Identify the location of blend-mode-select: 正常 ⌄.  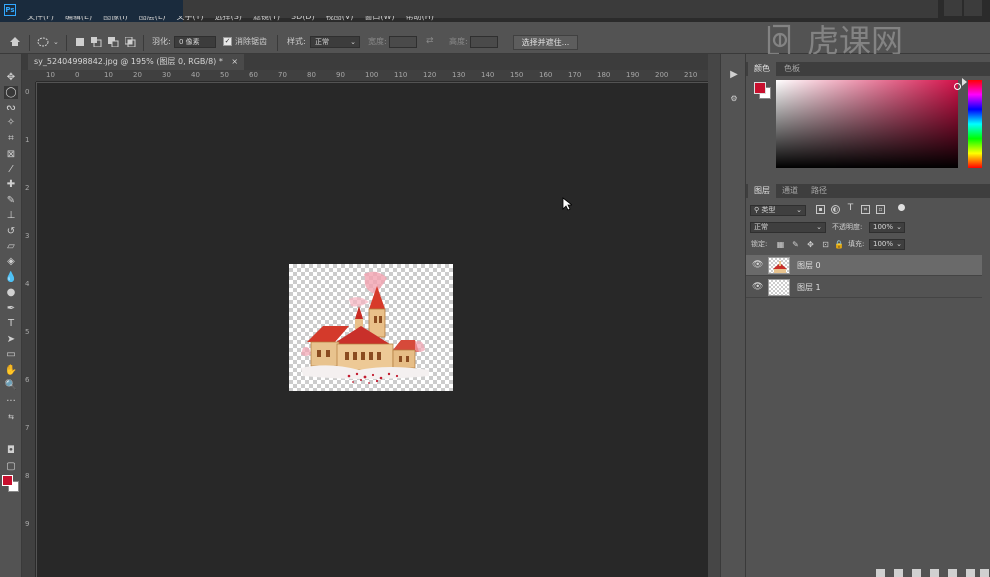
(788, 227).